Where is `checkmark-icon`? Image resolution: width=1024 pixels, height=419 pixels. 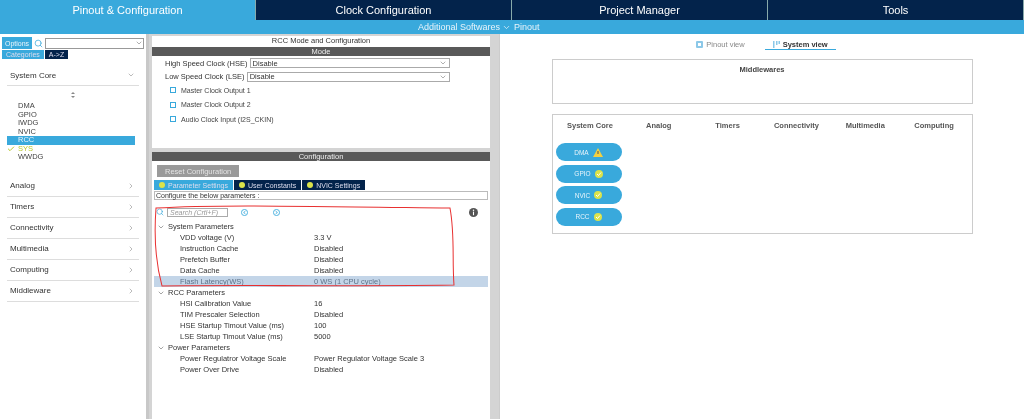
checkmark-icon is located at coordinates (11, 148).